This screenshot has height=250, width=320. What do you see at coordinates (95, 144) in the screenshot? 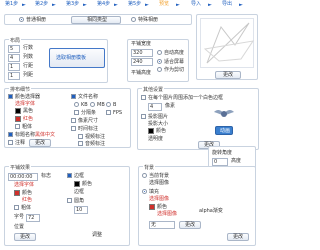
I see `show-audio-label: 音频标注` at bounding box center [95, 144].